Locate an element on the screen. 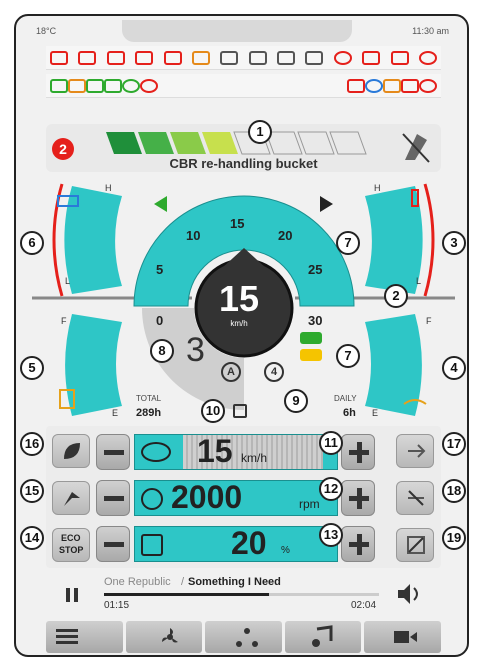 The width and height of the screenshot is (488, 671). coolant-high: H is located at coordinates (377, 188).